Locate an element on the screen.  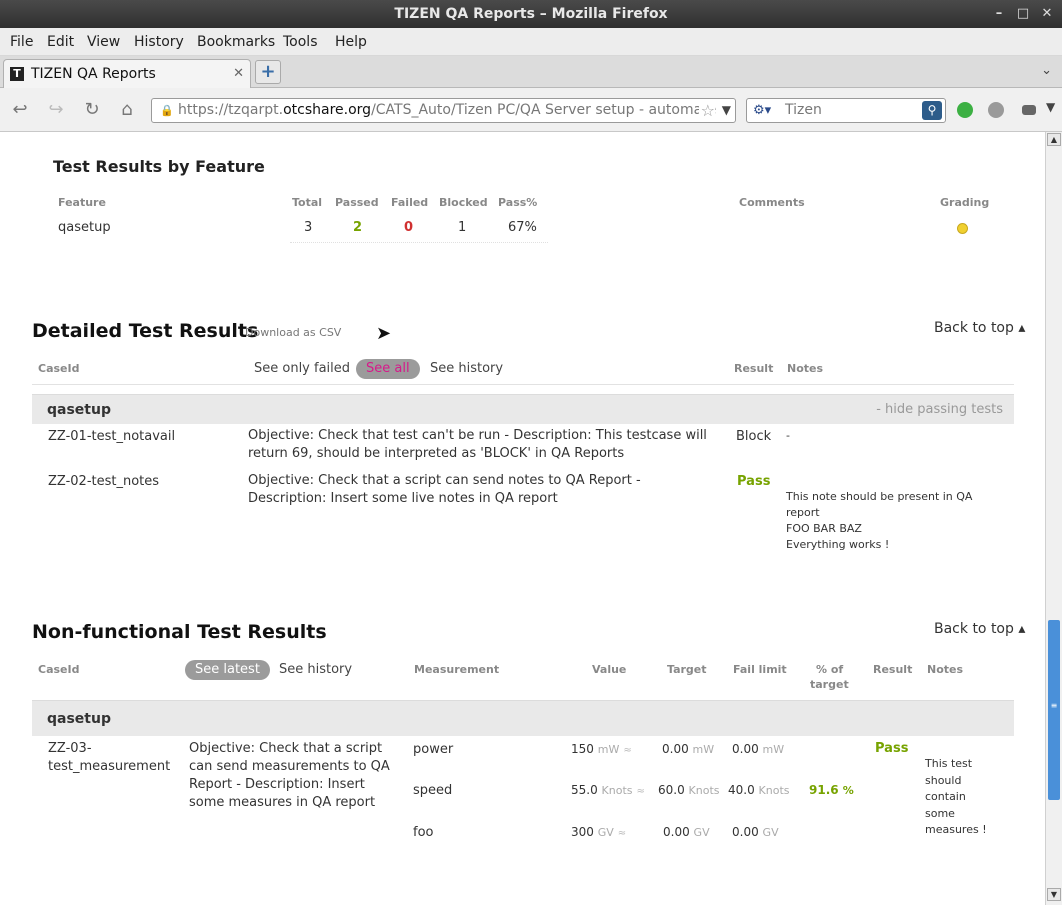
comments-col-header: Comments is located at coordinates (772, 202).